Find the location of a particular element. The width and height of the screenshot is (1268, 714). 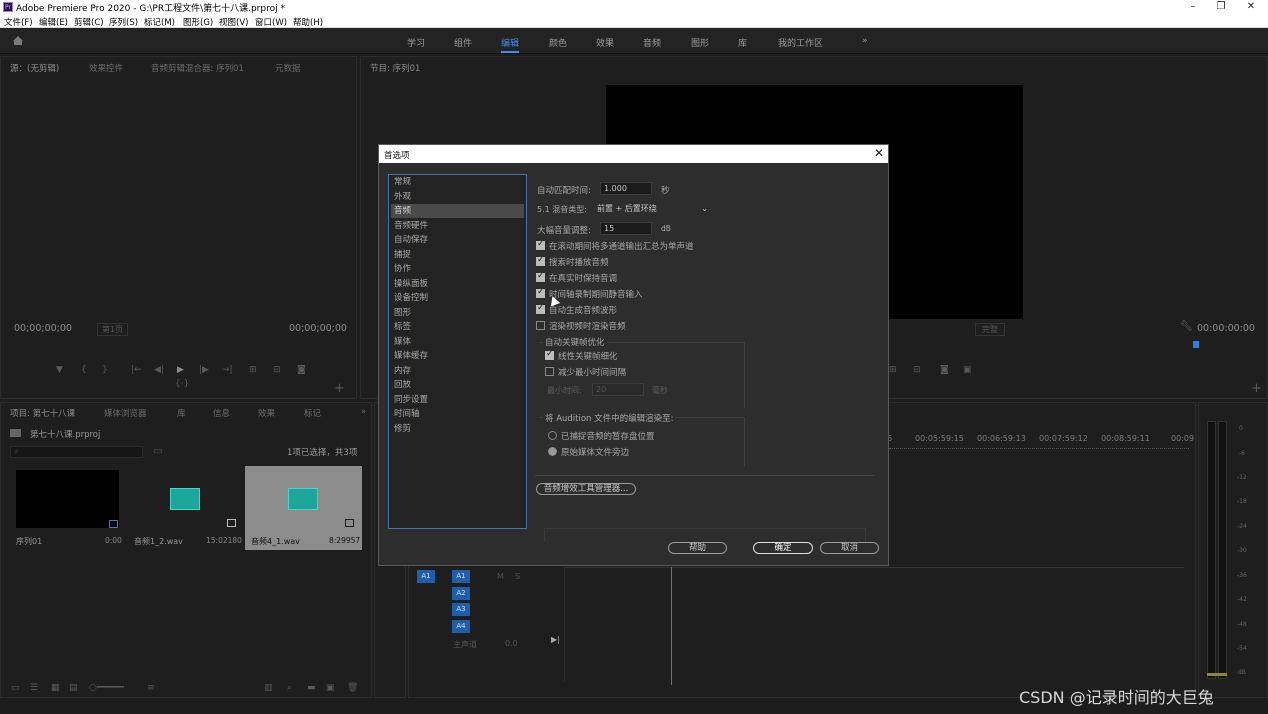

menu-graphics: 图形(G) is located at coordinates (198, 22).